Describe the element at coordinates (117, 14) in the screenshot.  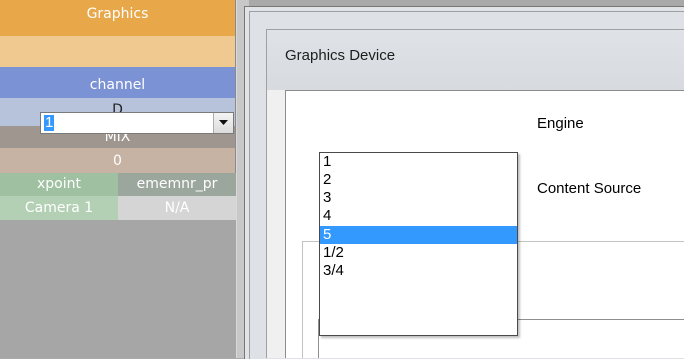
I see `graphics-title: Graphics` at that location.